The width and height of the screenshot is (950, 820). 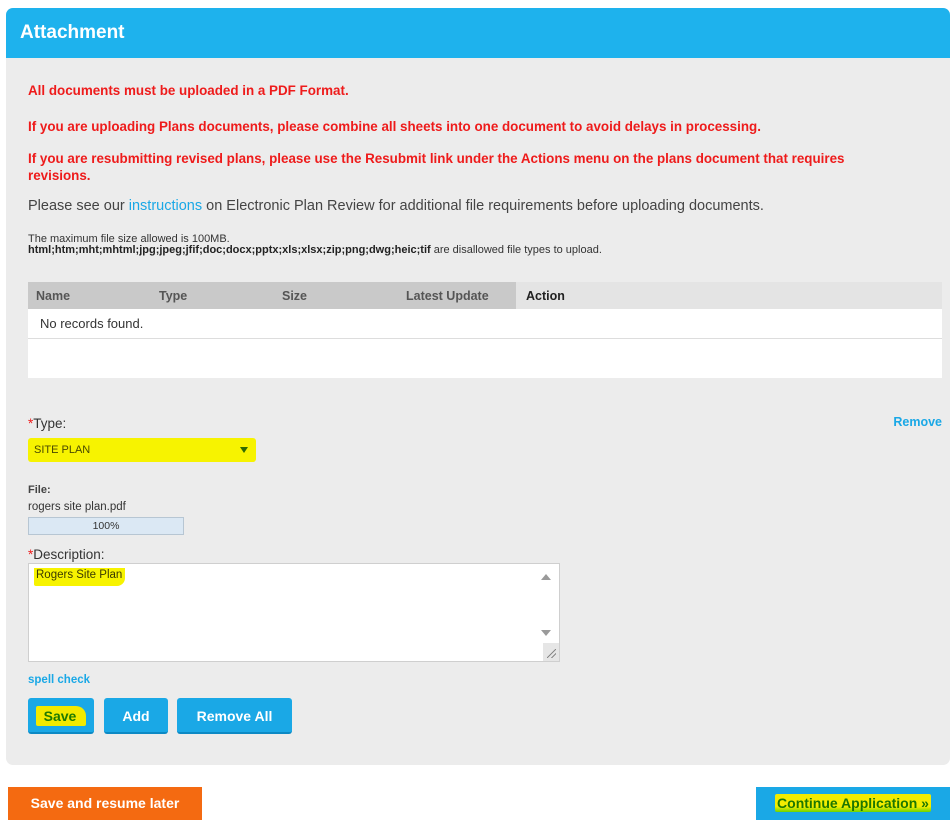 I want to click on table-header: Name Type Size Latest Update Action, so click(x=485, y=295).